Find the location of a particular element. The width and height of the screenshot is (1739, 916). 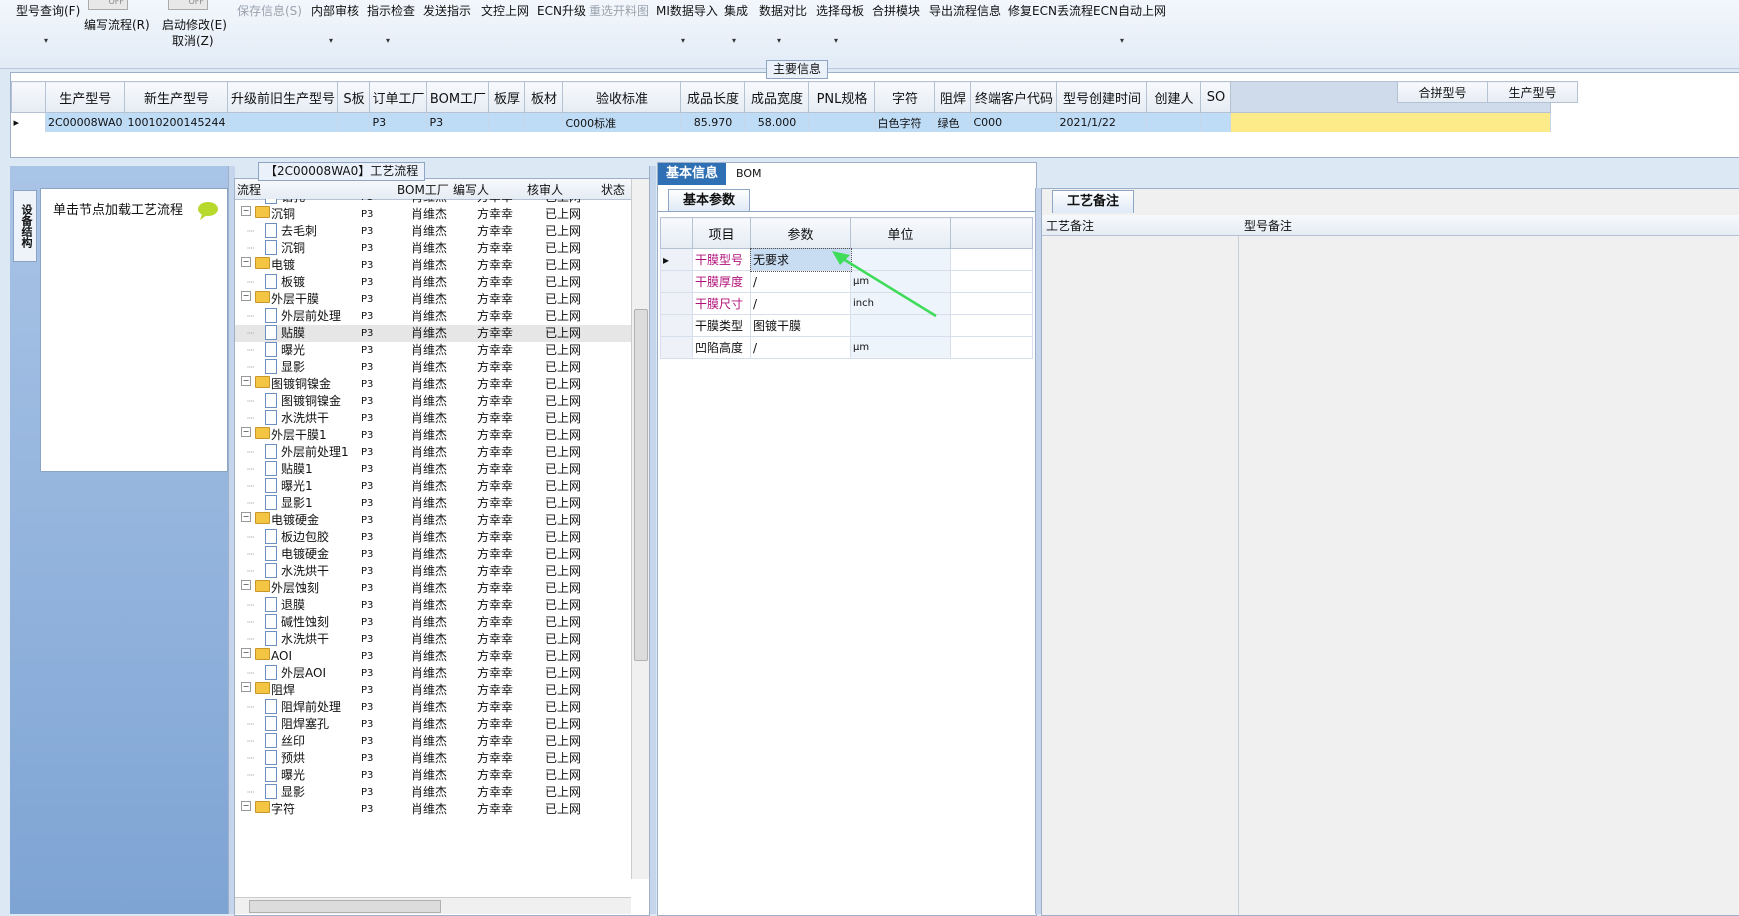

row-indicator is located at coordinates (676, 325).